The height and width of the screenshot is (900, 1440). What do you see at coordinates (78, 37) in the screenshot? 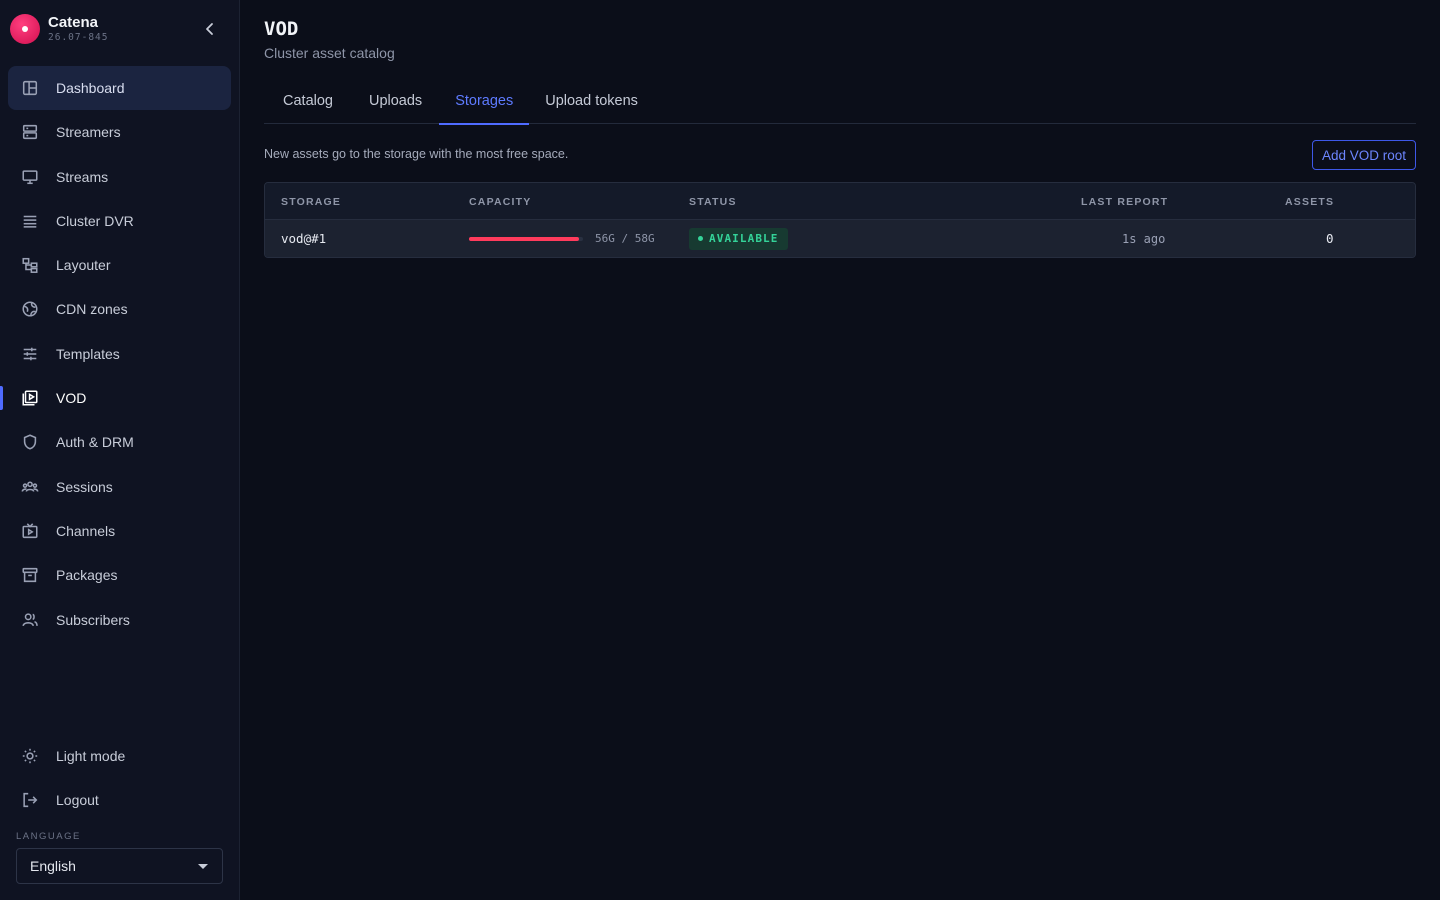
I see `brand-version: 26.07-845` at bounding box center [78, 37].